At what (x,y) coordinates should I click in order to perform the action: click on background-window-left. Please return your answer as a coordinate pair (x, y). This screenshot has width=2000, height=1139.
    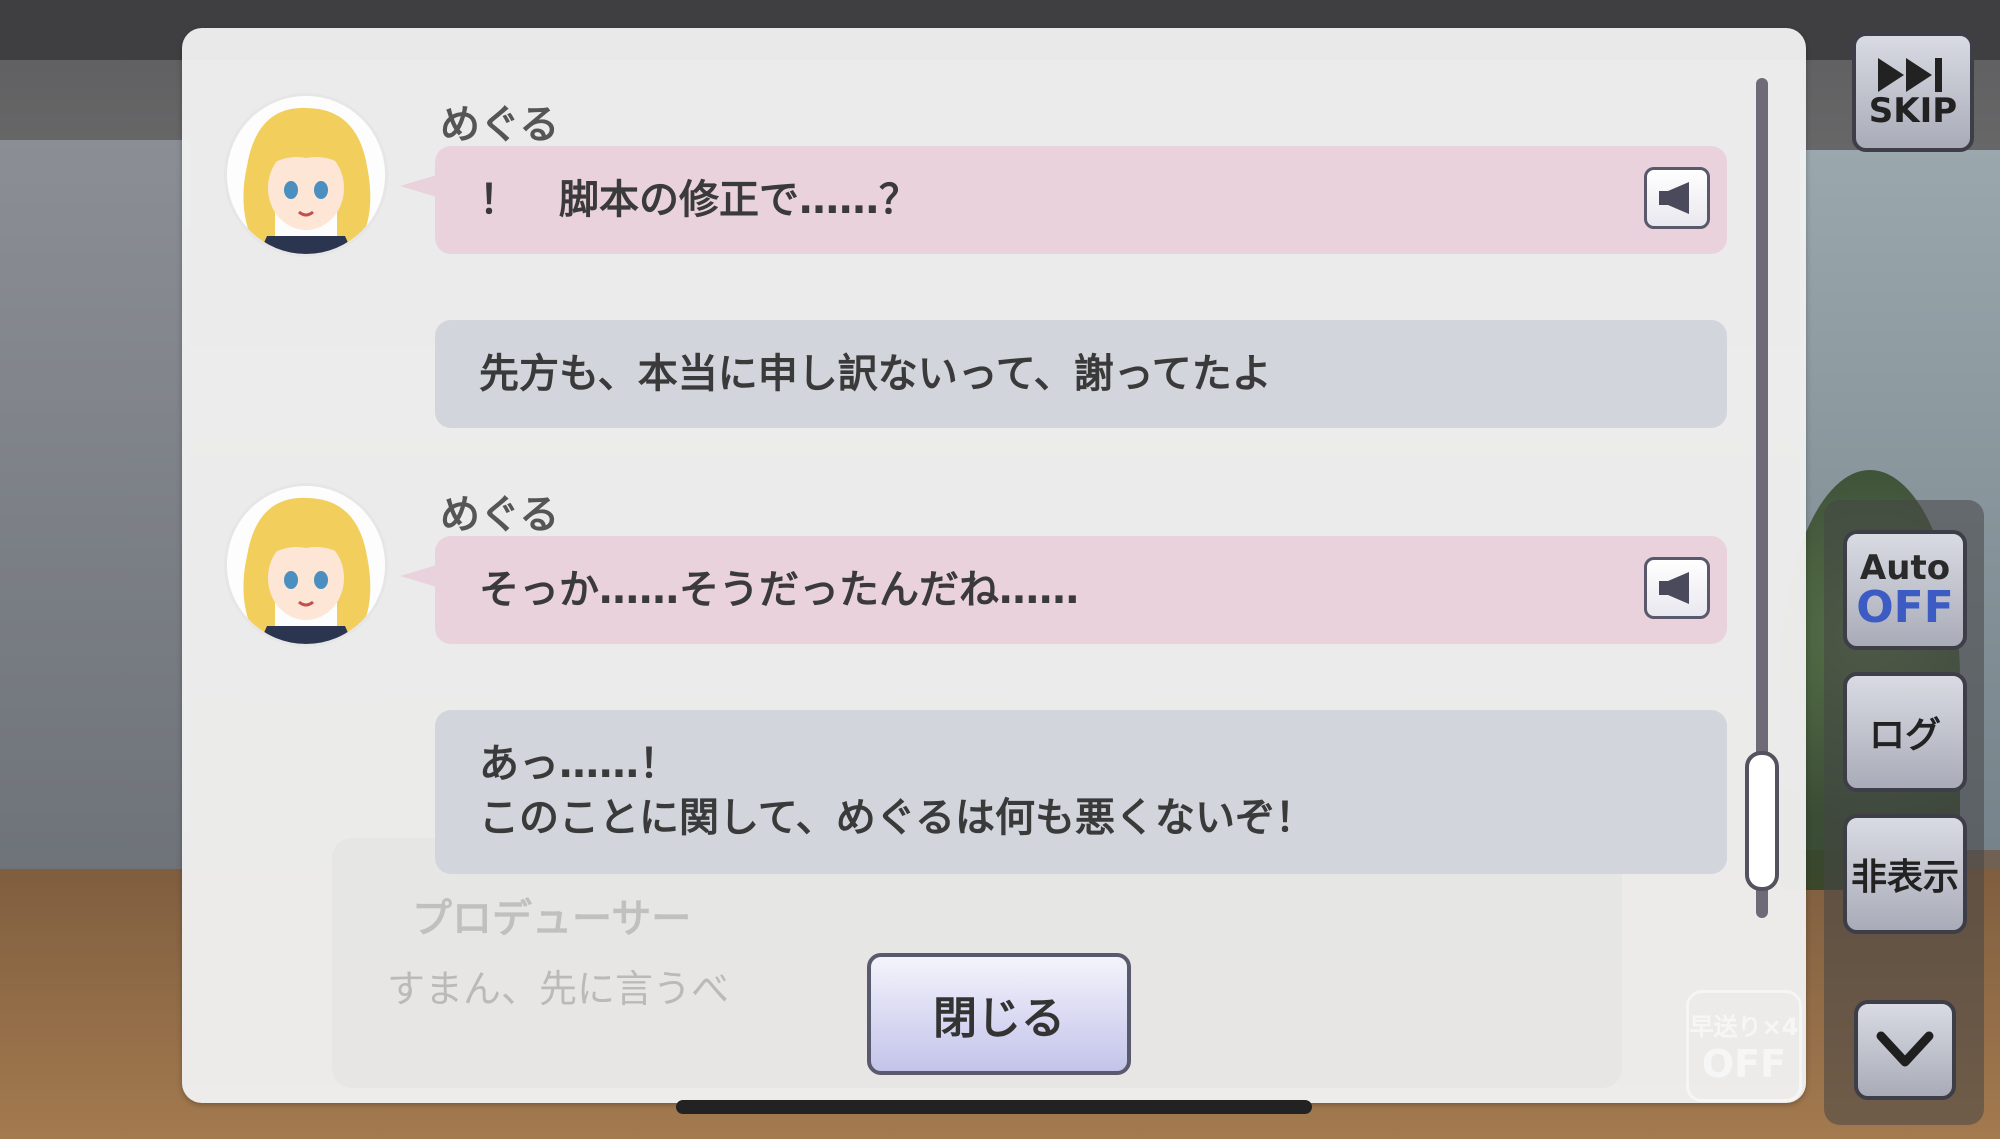
    Looking at the image, I should click on (95, 520).